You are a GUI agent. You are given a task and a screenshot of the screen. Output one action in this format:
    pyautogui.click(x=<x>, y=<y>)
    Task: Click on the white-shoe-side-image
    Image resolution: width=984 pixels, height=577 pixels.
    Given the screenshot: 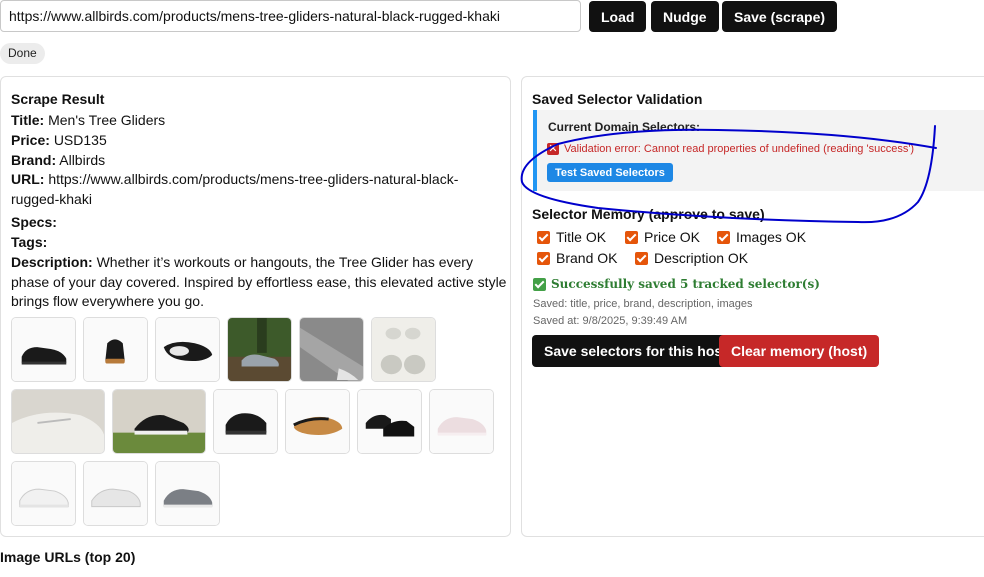 What is the action you would take?
    pyautogui.click(x=43, y=493)
    